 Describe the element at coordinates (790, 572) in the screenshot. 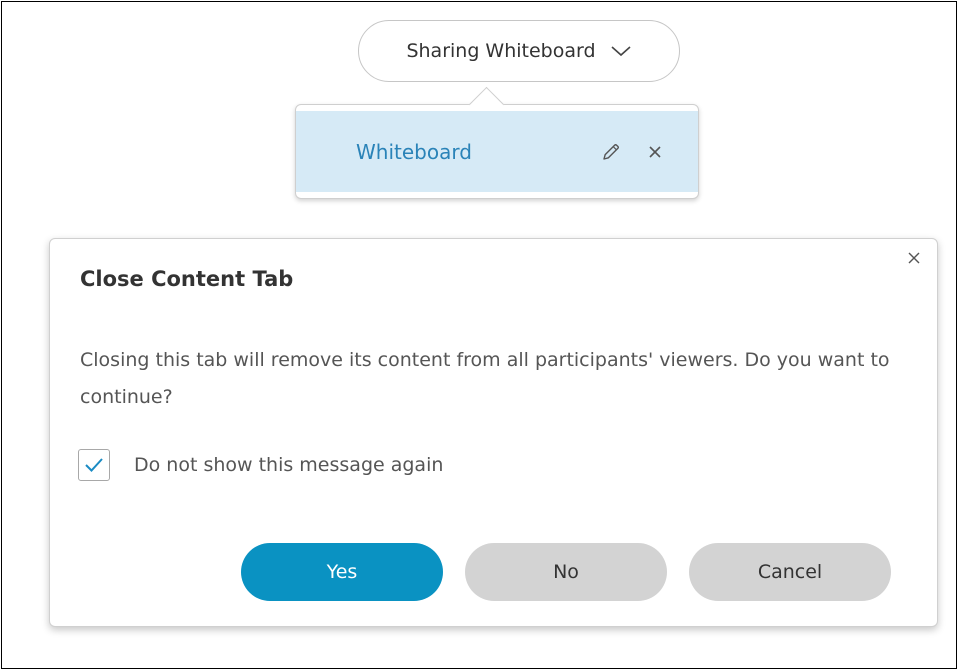

I see `cancel-button: Cancel` at that location.